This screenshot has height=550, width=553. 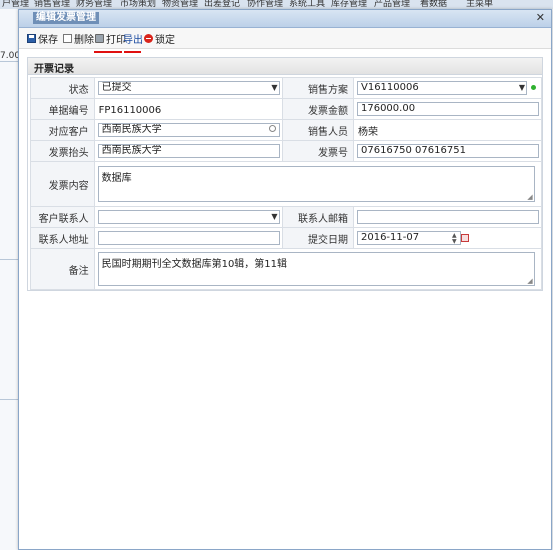 I want to click on save-button: 保存, so click(x=42, y=38).